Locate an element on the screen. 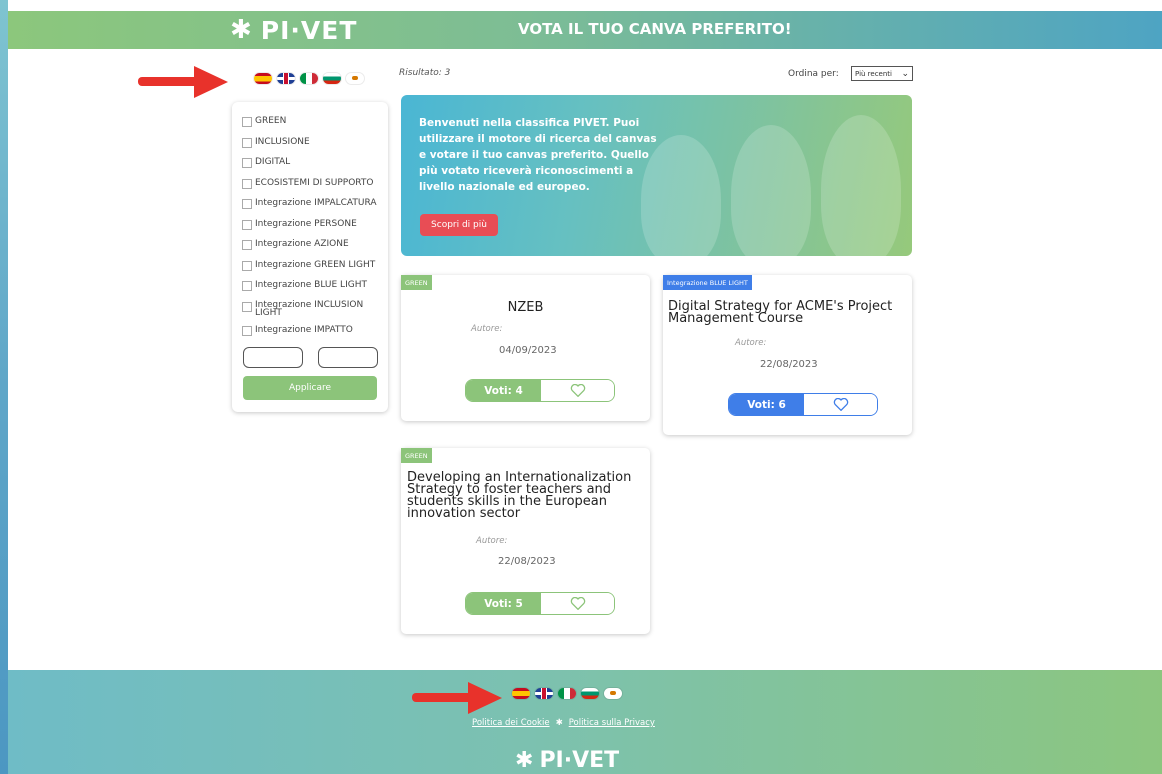 Image resolution: width=1162 pixels, height=774 pixels. filter-item: Integrazione AZIONE is located at coordinates (309, 249).